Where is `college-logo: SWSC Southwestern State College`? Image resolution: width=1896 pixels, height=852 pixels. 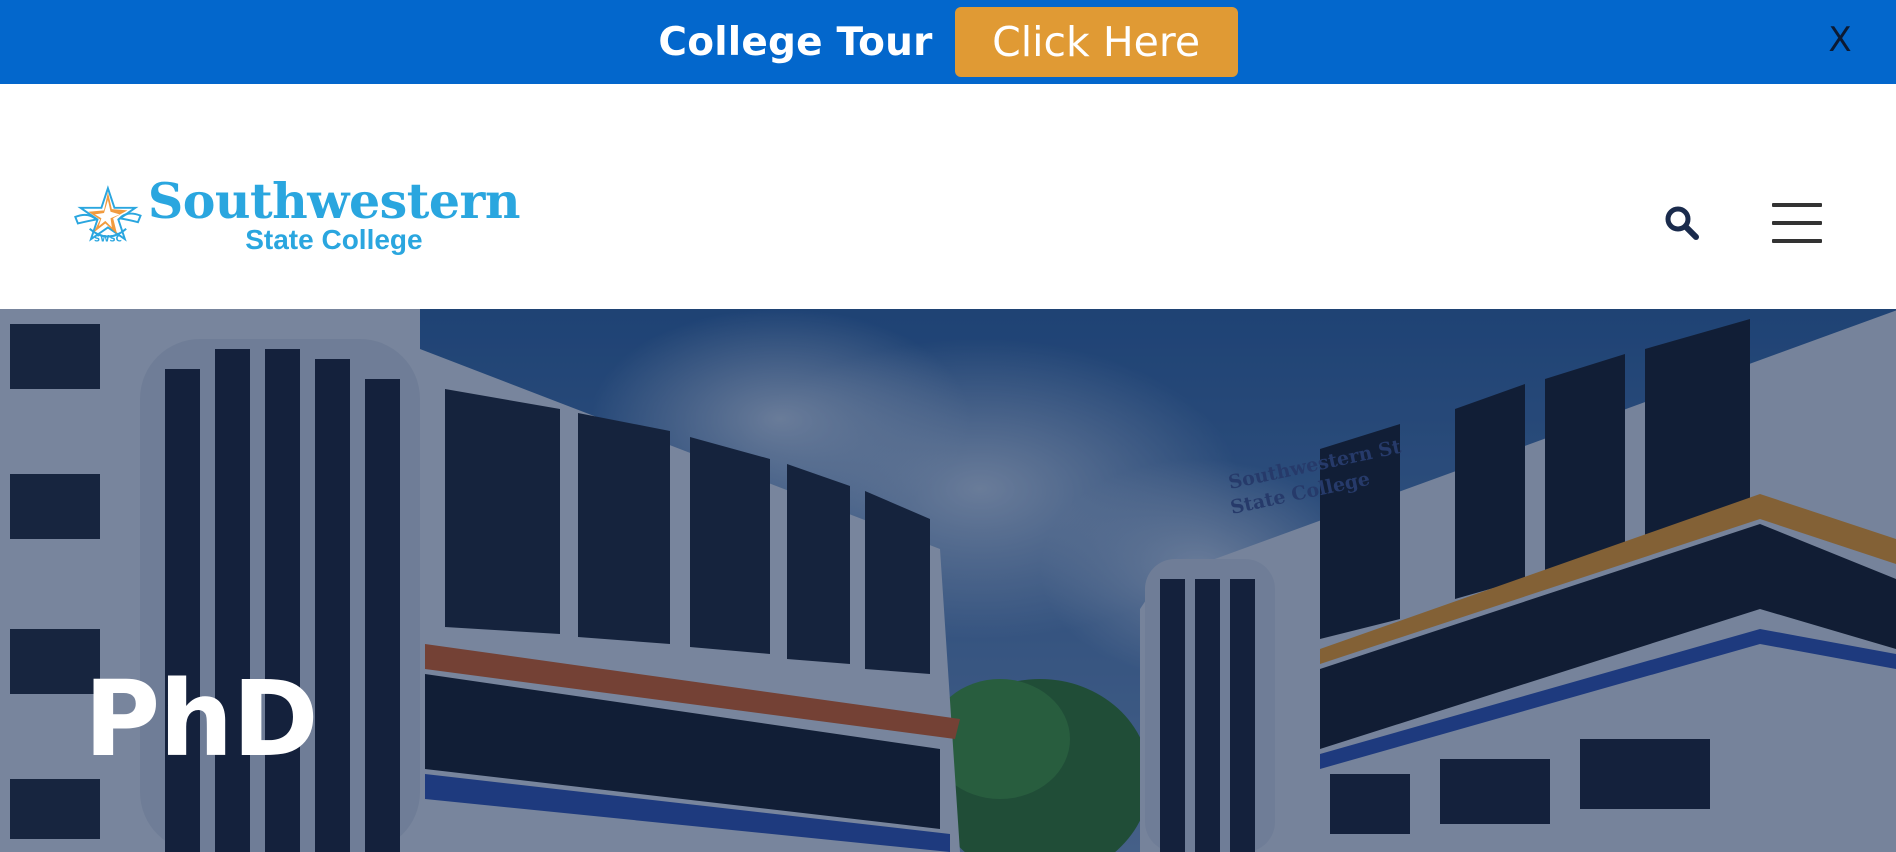 college-logo: SWSC Southwestern State College is located at coordinates (297, 215).